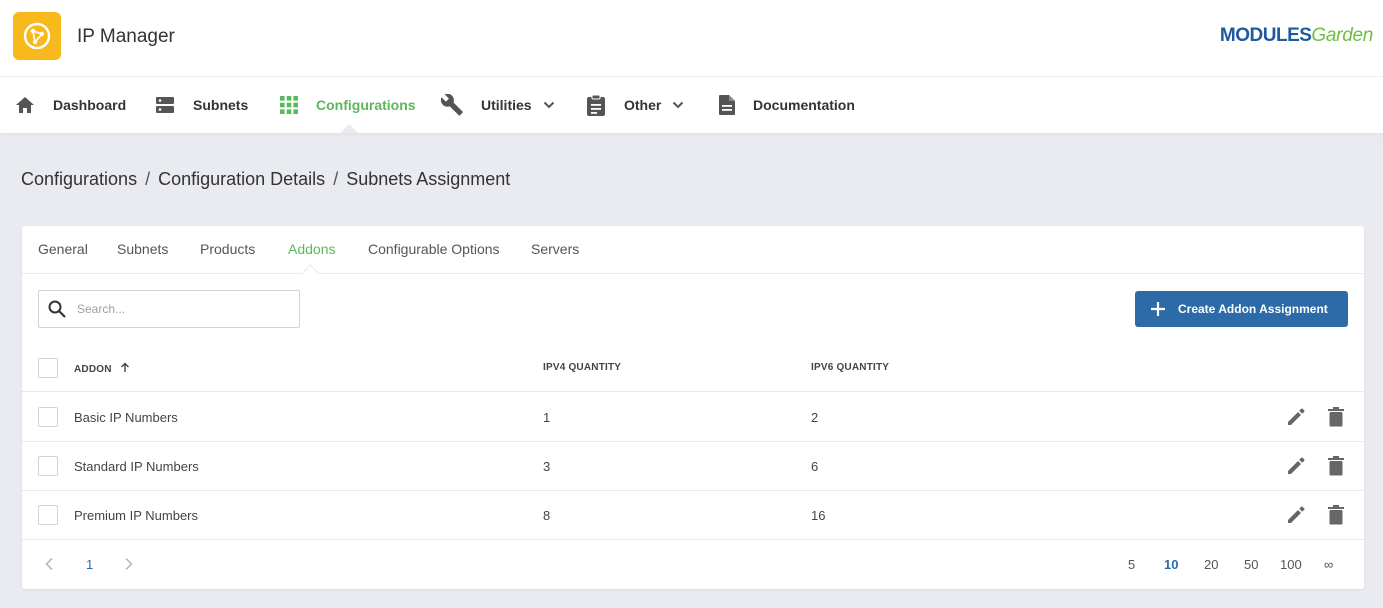  What do you see at coordinates (221, 105) in the screenshot?
I see `nav-item-subnets-label: Subnets` at bounding box center [221, 105].